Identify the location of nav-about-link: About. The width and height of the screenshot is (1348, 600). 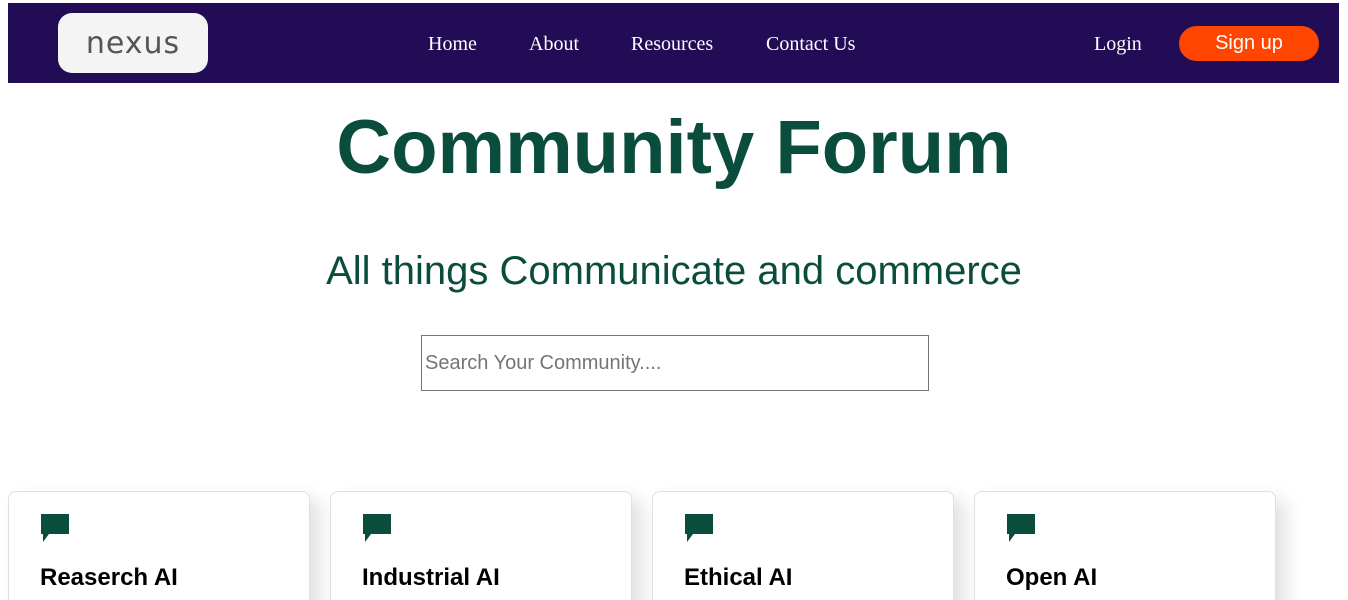
(554, 44).